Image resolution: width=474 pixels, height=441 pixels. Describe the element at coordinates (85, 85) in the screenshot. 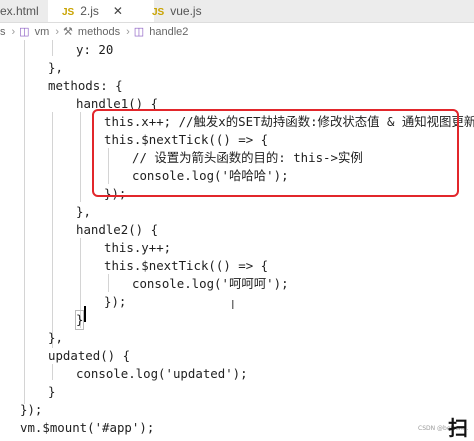

I see `code-line: methods: {` at that location.